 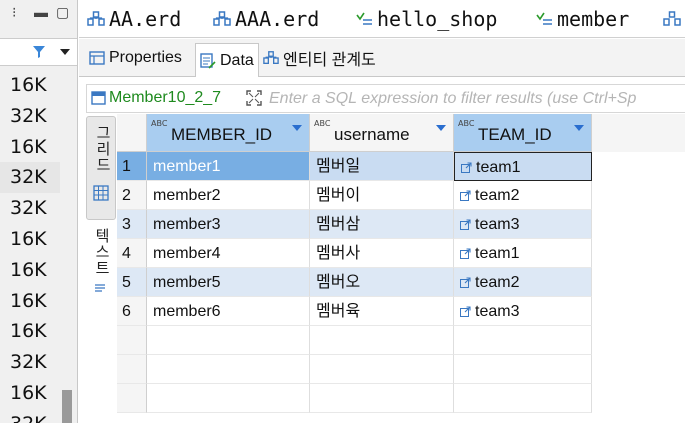 What do you see at coordinates (159, 123) in the screenshot?
I see `string-type-icon: ABC` at bounding box center [159, 123].